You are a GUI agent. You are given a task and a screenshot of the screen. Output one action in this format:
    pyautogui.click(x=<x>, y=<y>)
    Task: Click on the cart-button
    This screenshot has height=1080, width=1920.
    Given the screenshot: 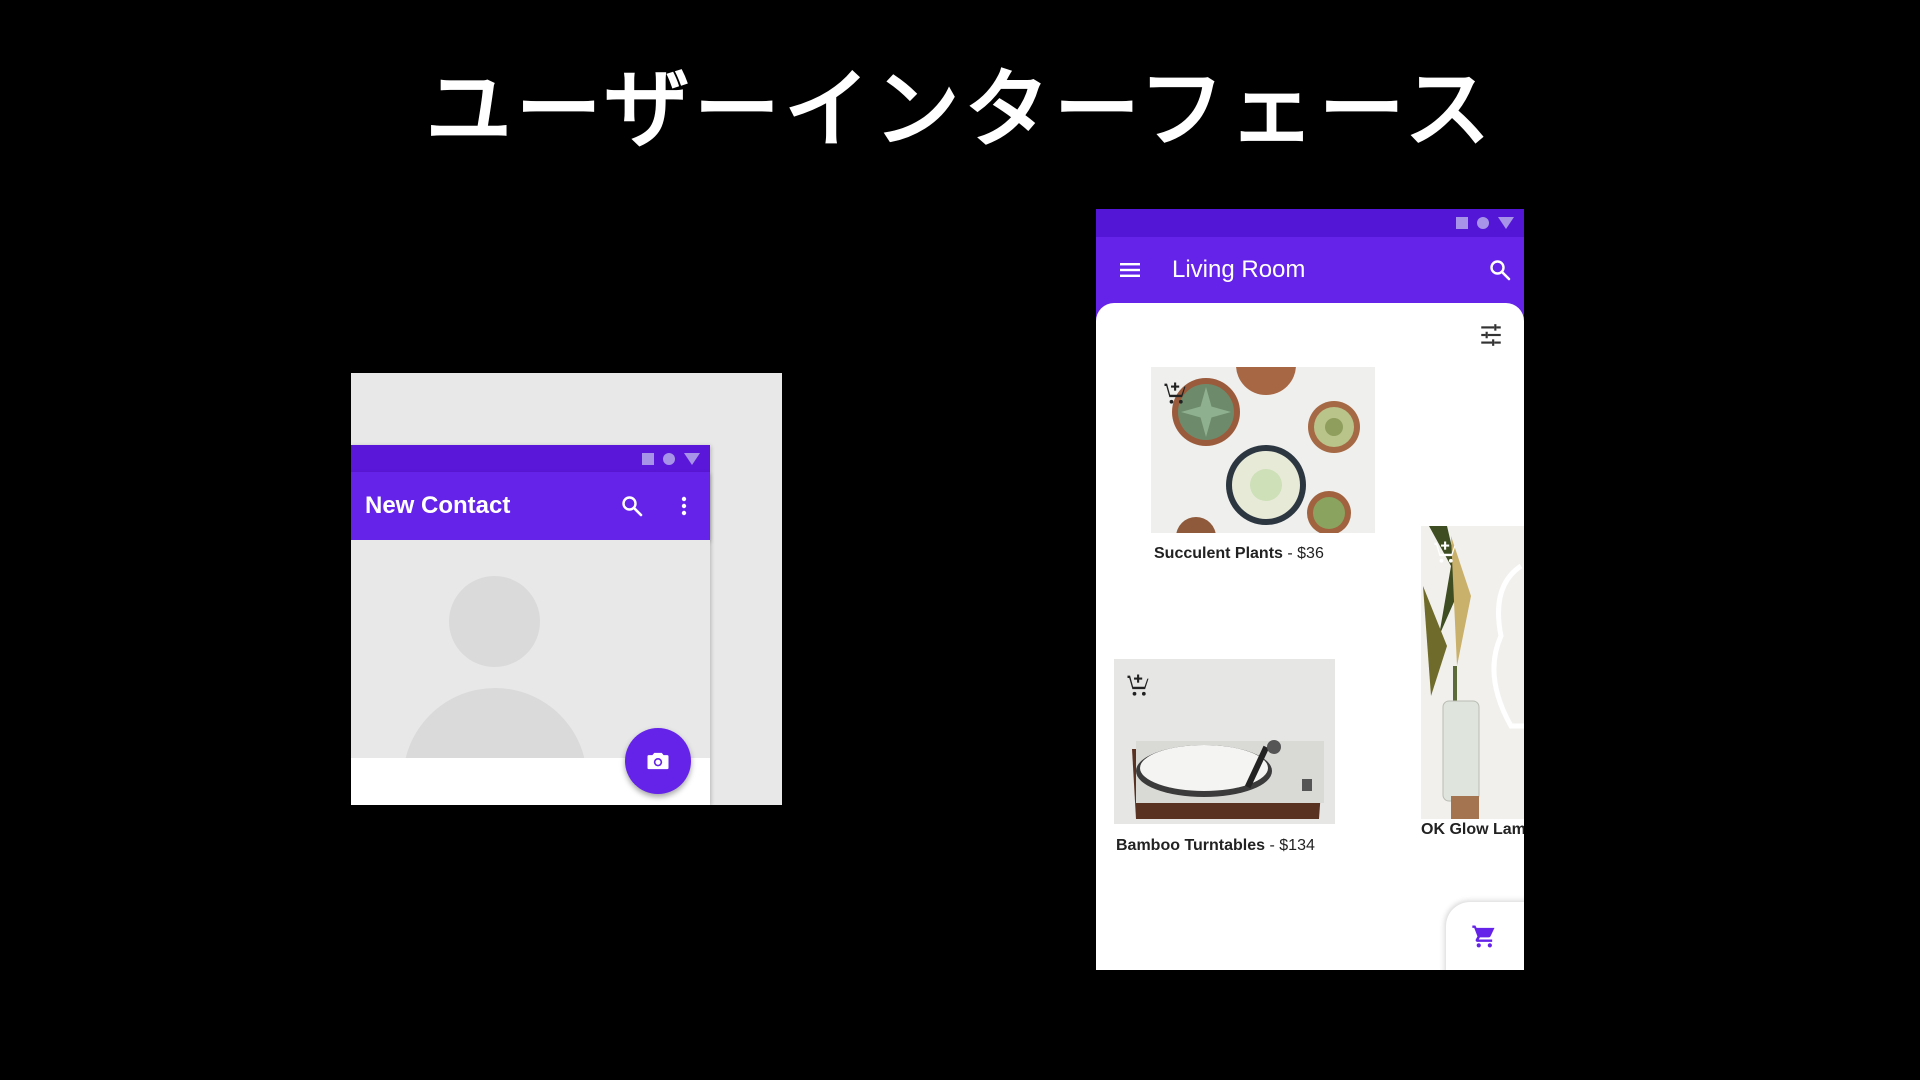 What is the action you would take?
    pyautogui.click(x=1485, y=936)
    